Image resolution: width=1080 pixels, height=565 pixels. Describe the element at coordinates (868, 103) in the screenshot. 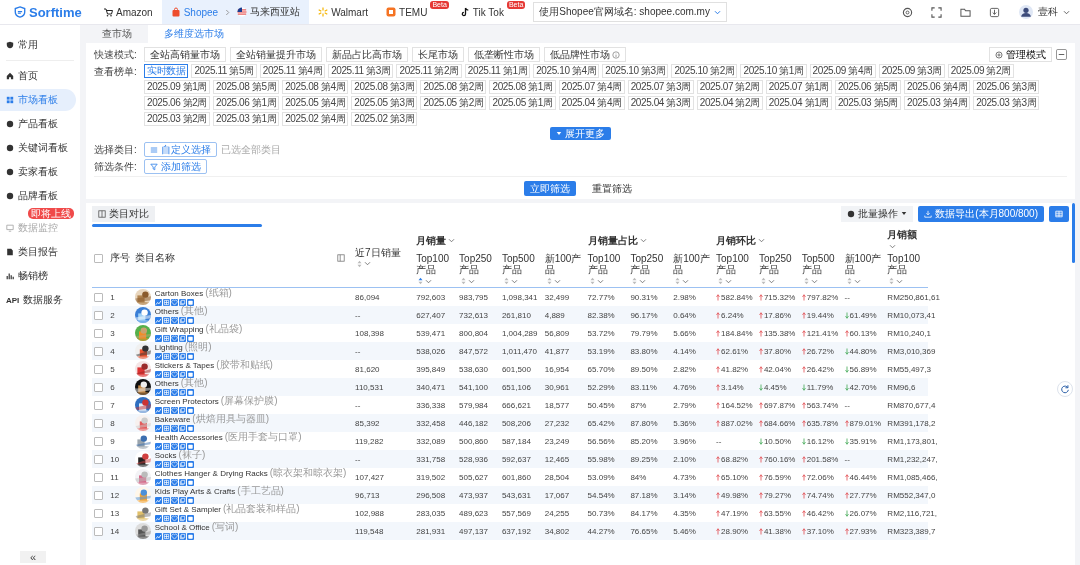

I see `period-tag: 2025.03 第5周` at that location.